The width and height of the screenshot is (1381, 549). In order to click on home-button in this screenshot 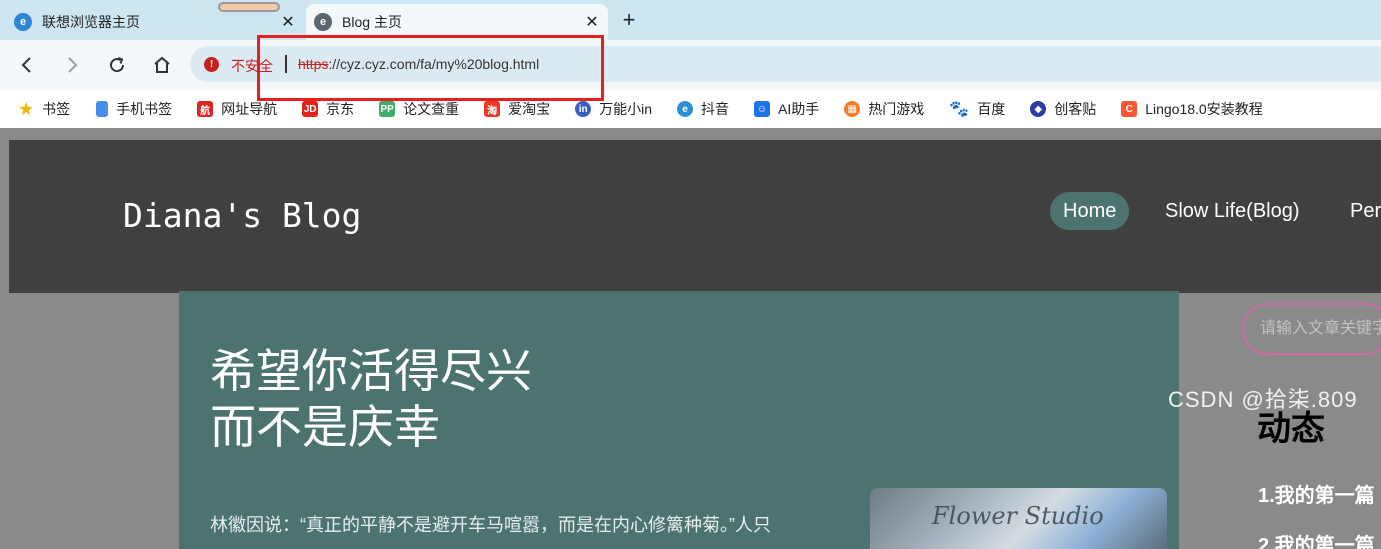, I will do `click(162, 65)`.